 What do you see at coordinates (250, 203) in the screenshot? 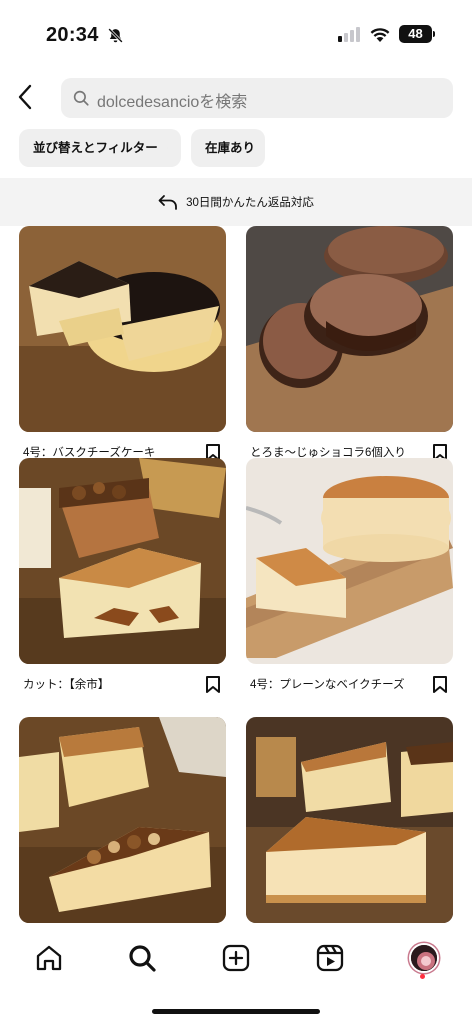
I see `return-policy-text: 30日間かんたん返品対応` at bounding box center [250, 203].